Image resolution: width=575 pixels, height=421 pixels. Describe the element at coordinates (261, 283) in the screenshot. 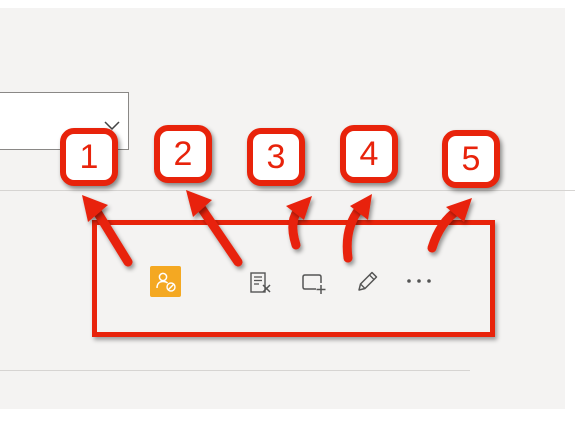

I see `clear-history-icon` at that location.